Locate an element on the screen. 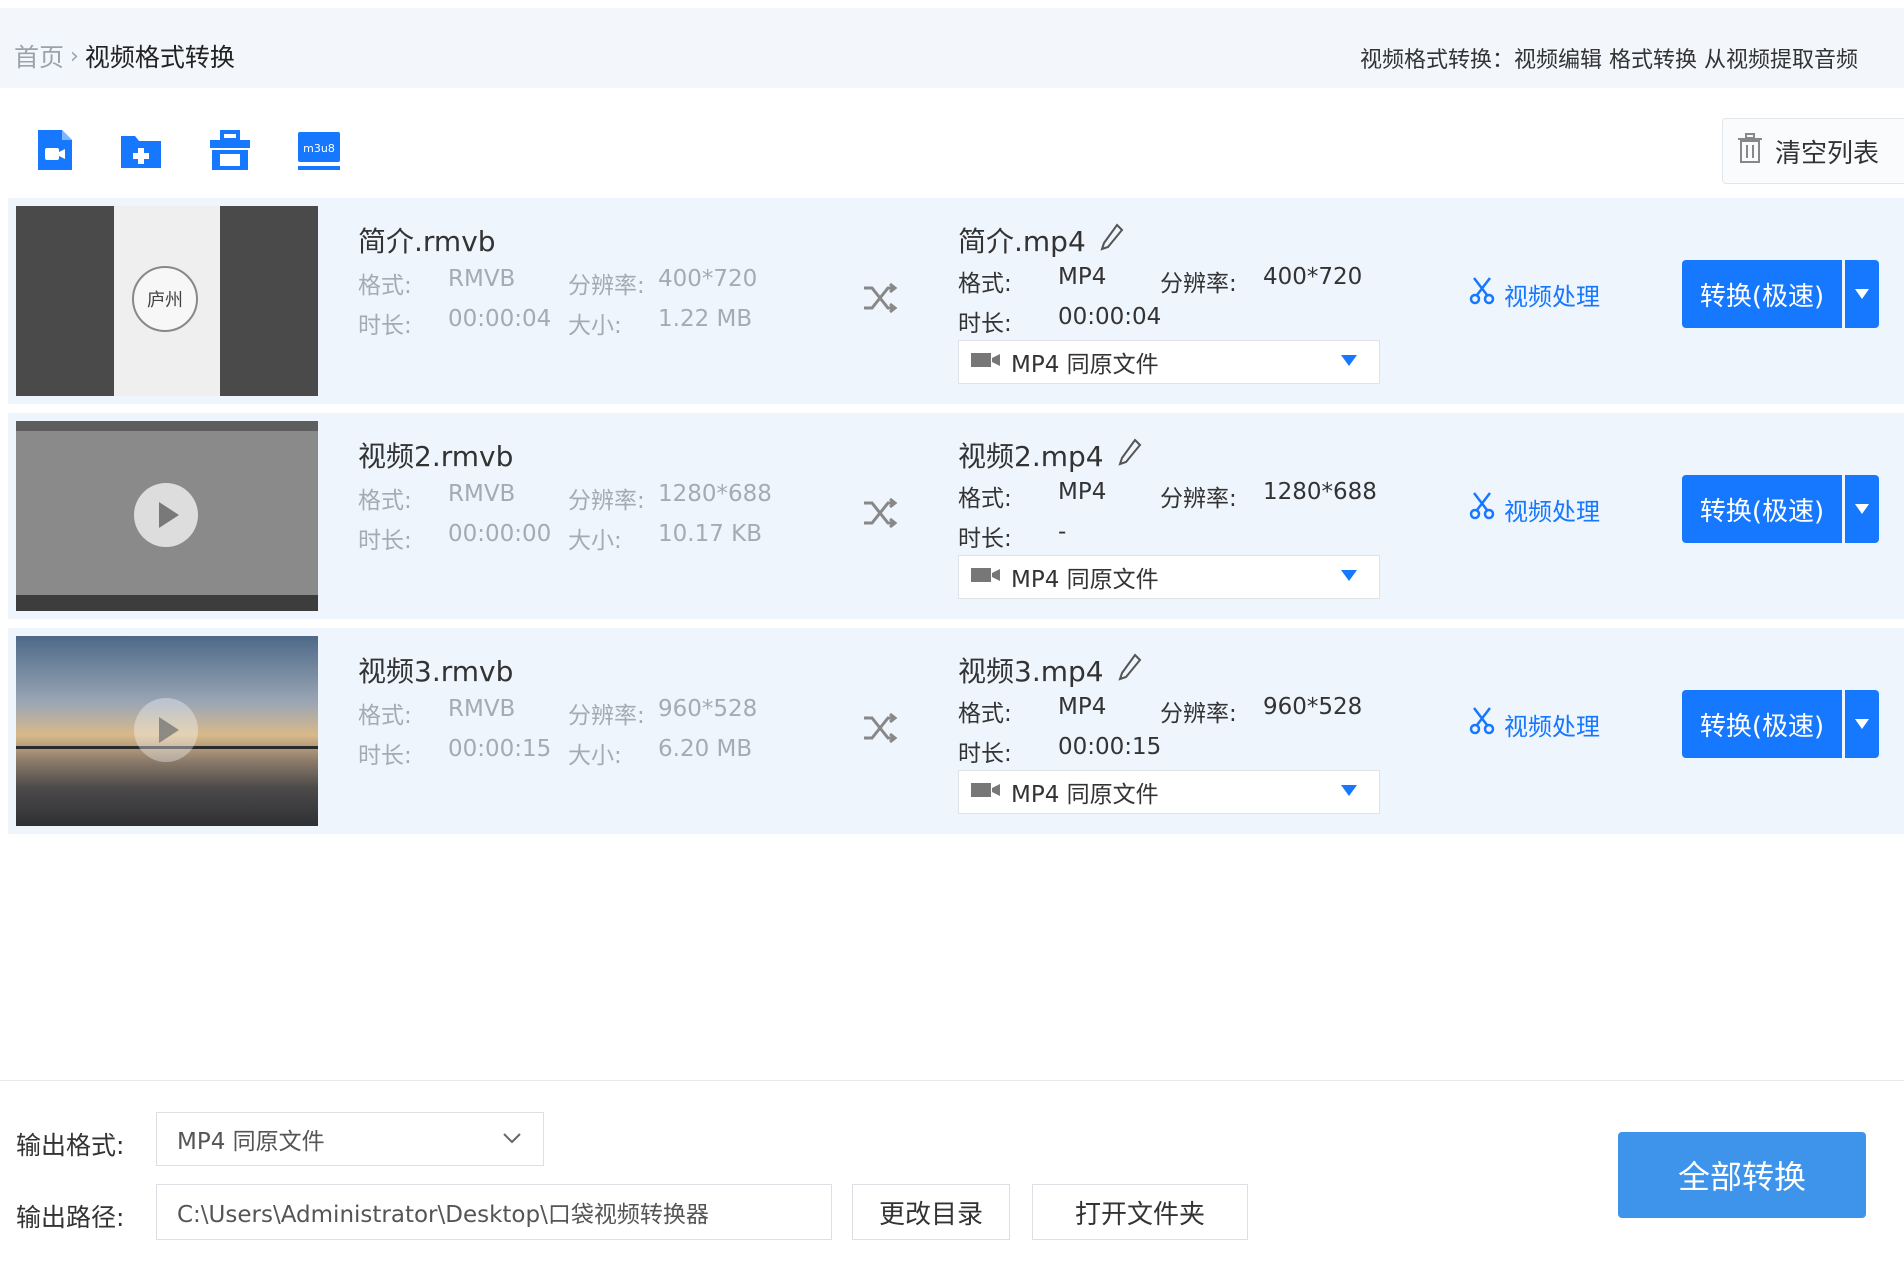 The image size is (1904, 1268). output-format-select: MP4 同原文件 is located at coordinates (350, 1139).